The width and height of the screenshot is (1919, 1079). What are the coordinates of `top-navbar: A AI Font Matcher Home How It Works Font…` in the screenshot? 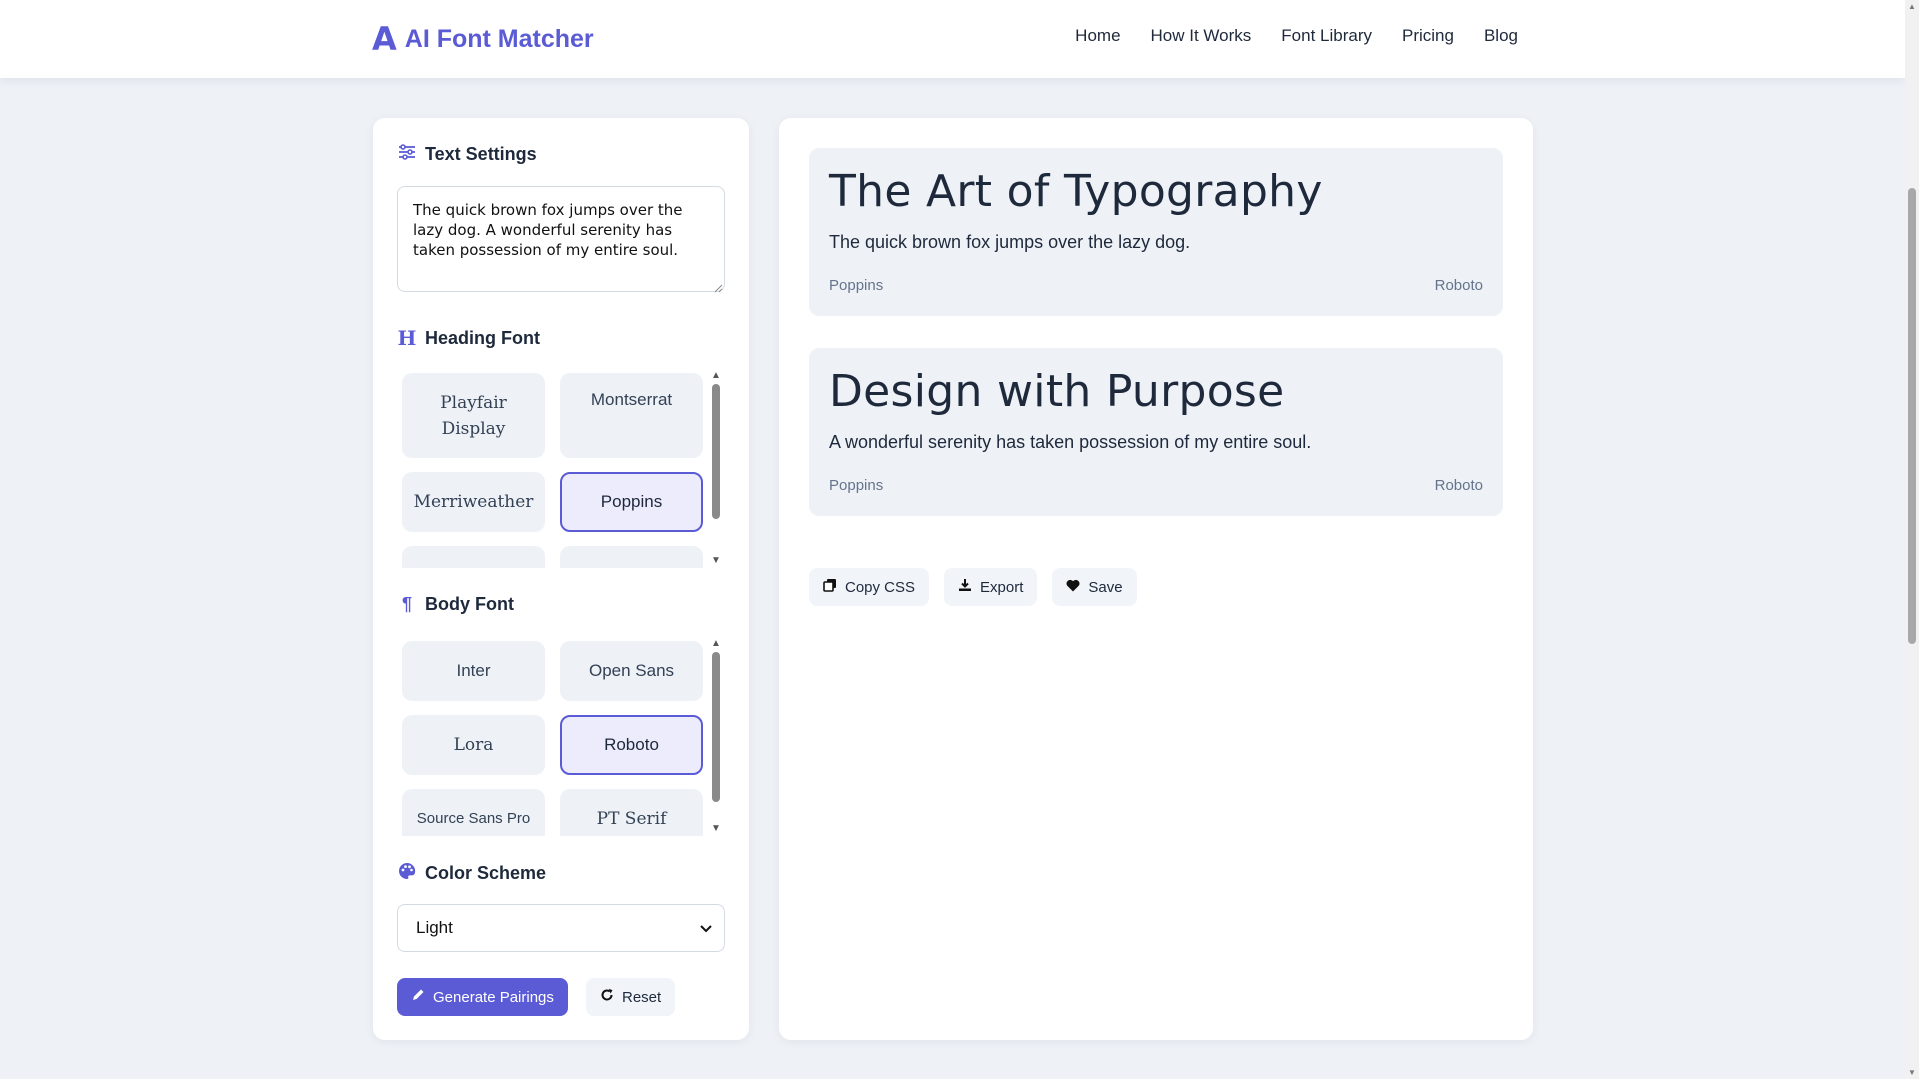 It's located at (952, 39).